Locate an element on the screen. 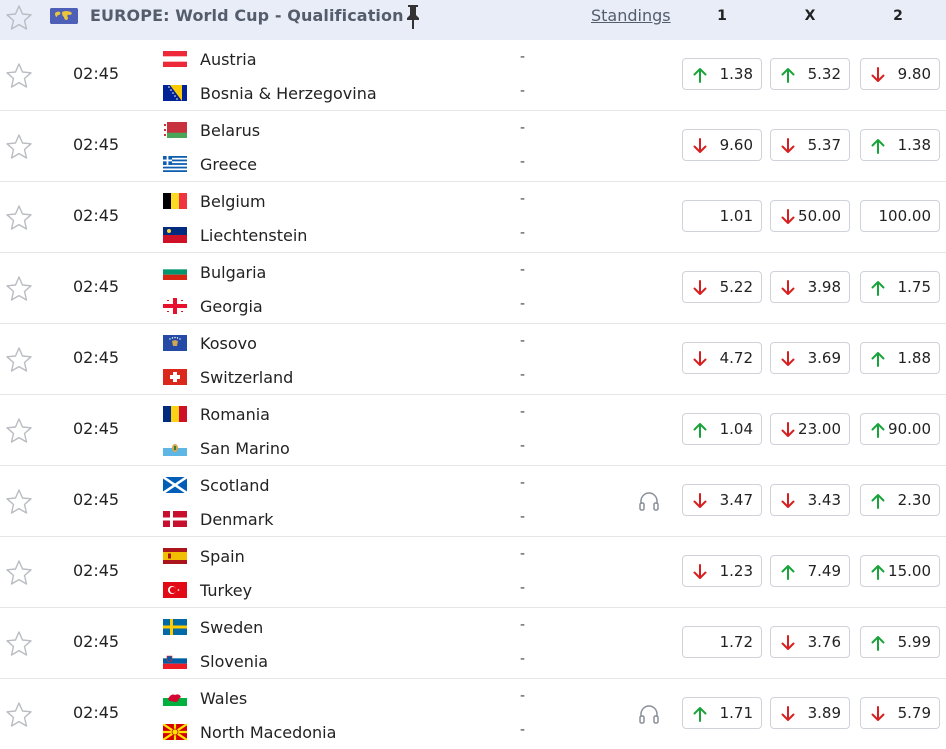 The image size is (946, 749). odds-away-button: 1.75 is located at coordinates (900, 287).